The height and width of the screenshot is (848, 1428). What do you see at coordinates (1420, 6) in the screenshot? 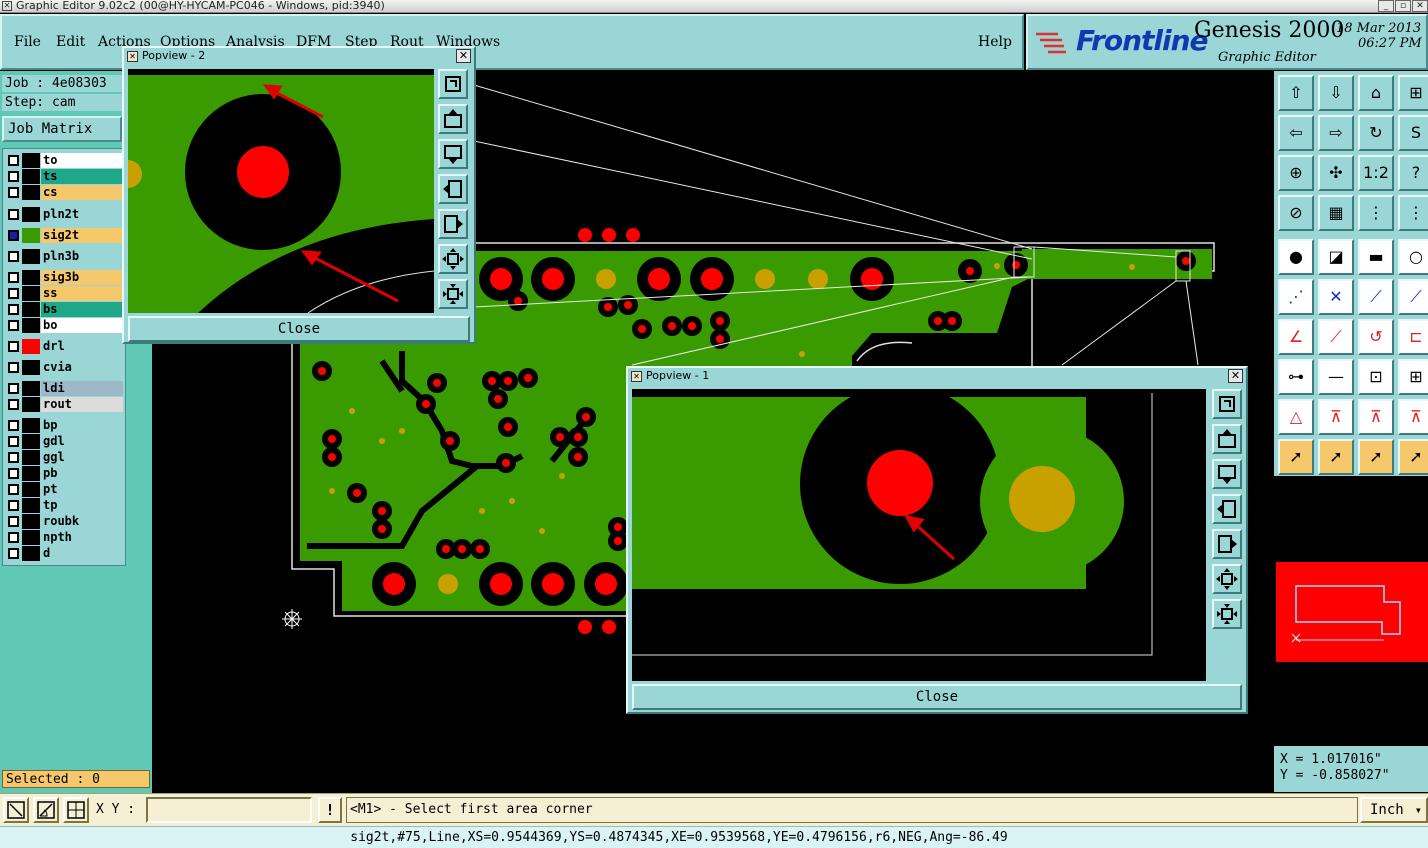
I see `close-window-button: ✕` at bounding box center [1420, 6].